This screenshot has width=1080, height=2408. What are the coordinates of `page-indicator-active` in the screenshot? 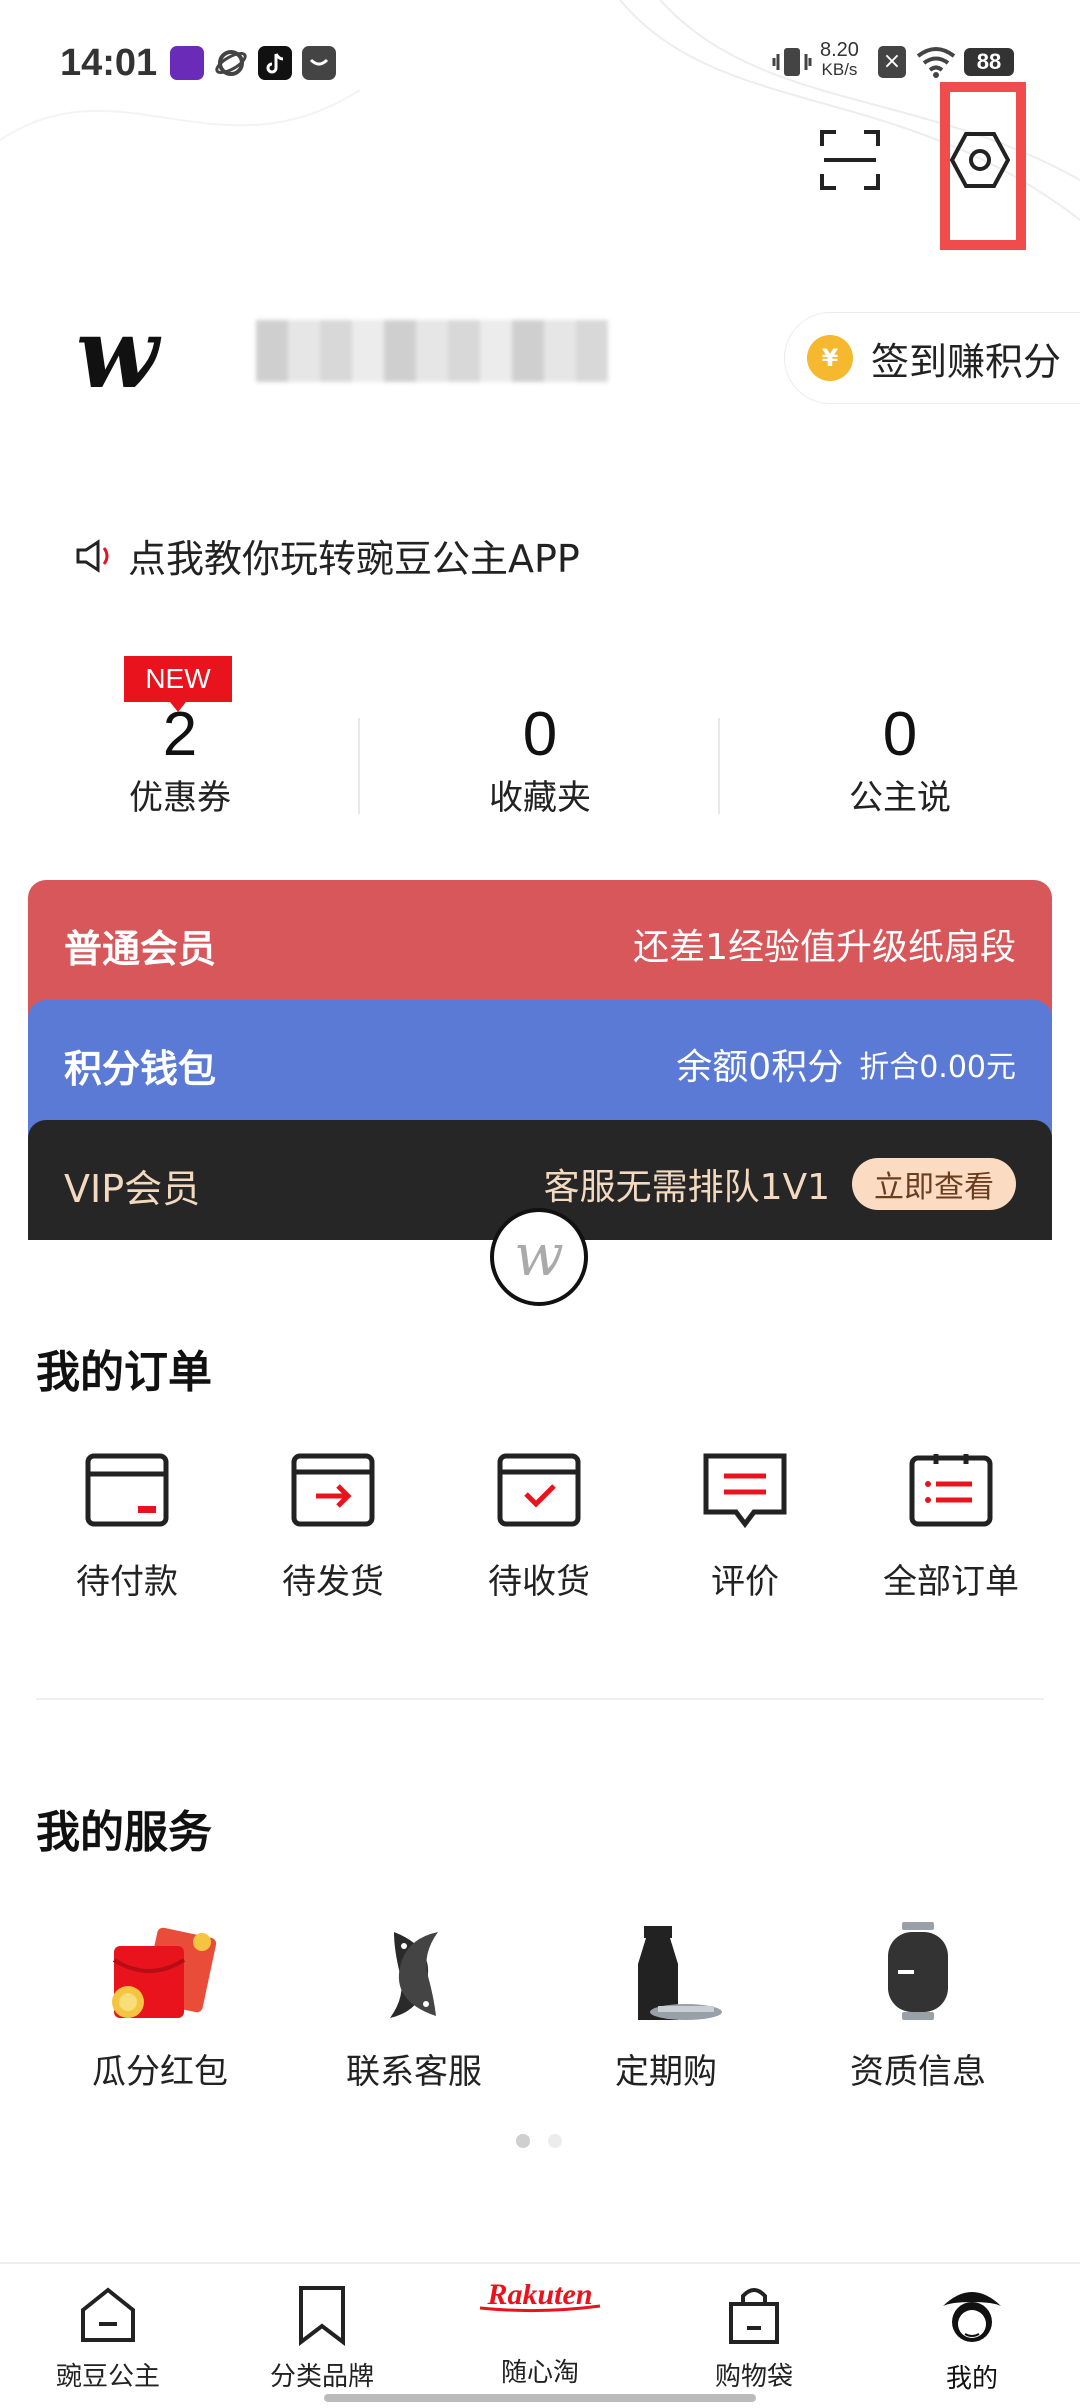 It's located at (523, 2141).